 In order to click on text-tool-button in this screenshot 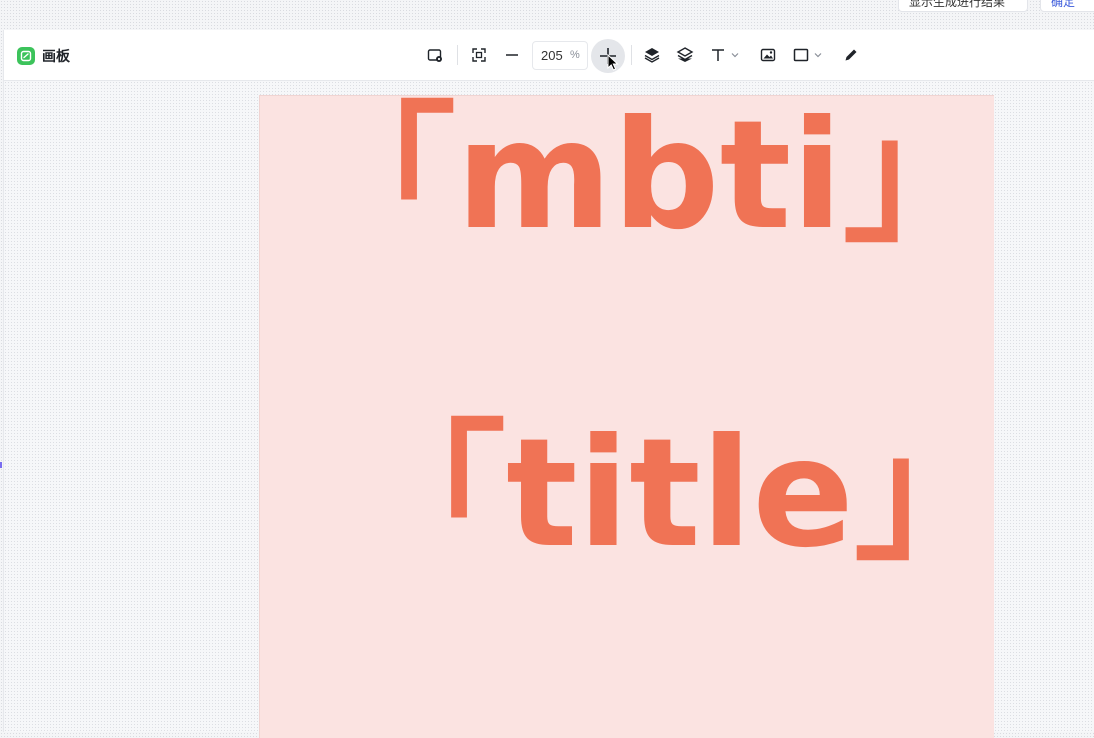, I will do `click(724, 55)`.